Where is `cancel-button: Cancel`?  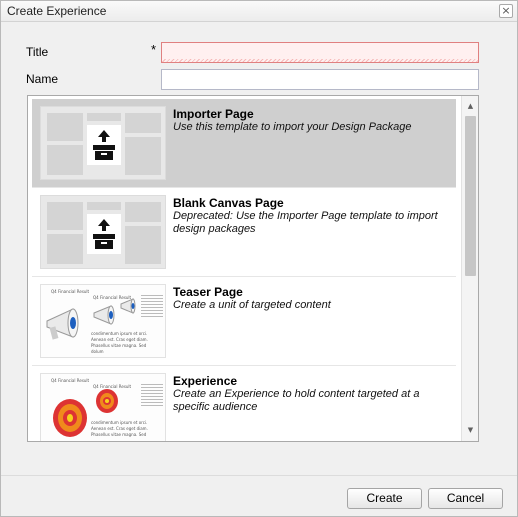 cancel-button: Cancel is located at coordinates (465, 498).